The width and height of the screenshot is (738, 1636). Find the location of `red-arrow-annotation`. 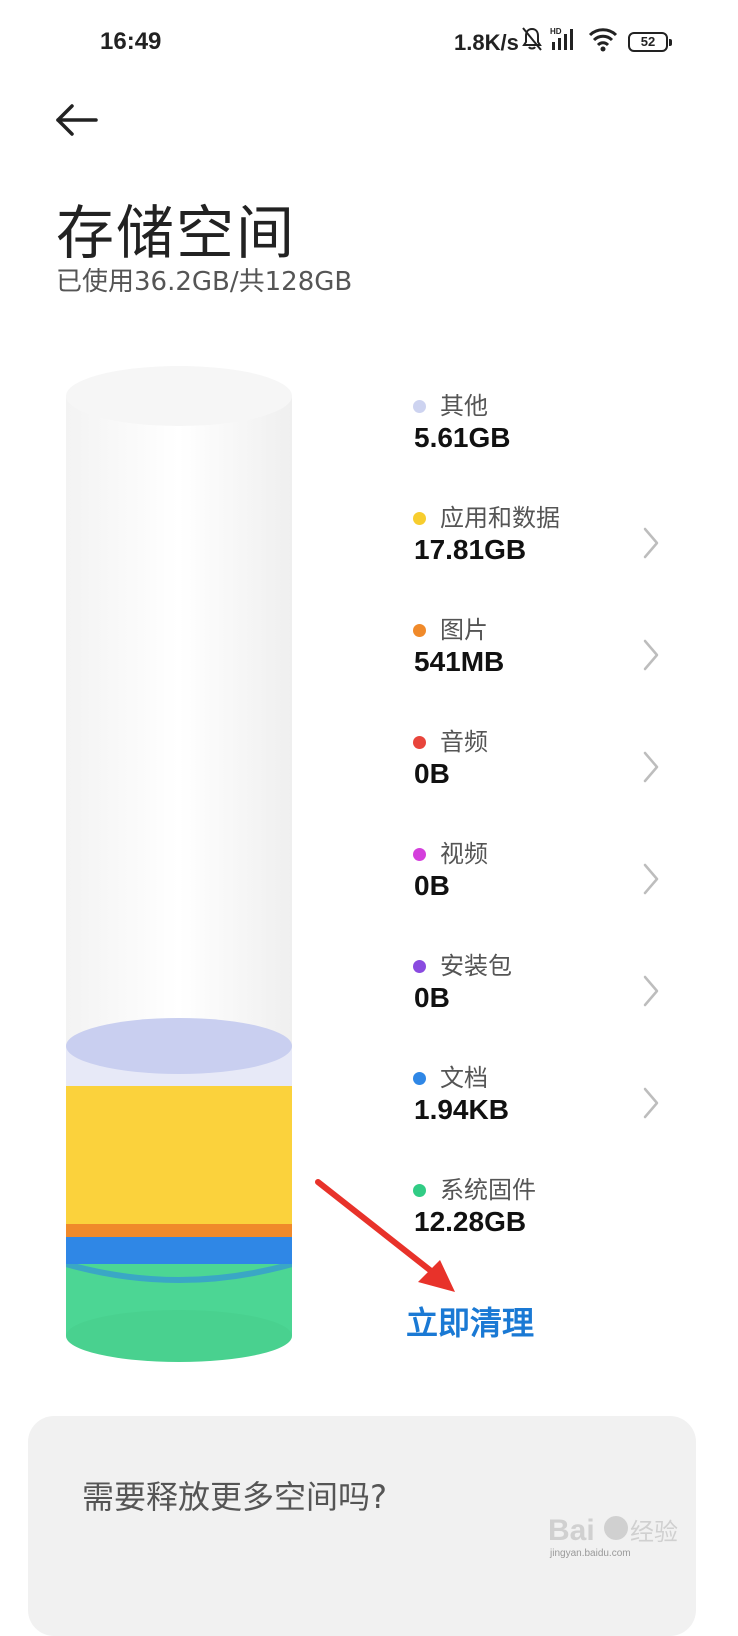

red-arrow-annotation is located at coordinates (385, 1235).